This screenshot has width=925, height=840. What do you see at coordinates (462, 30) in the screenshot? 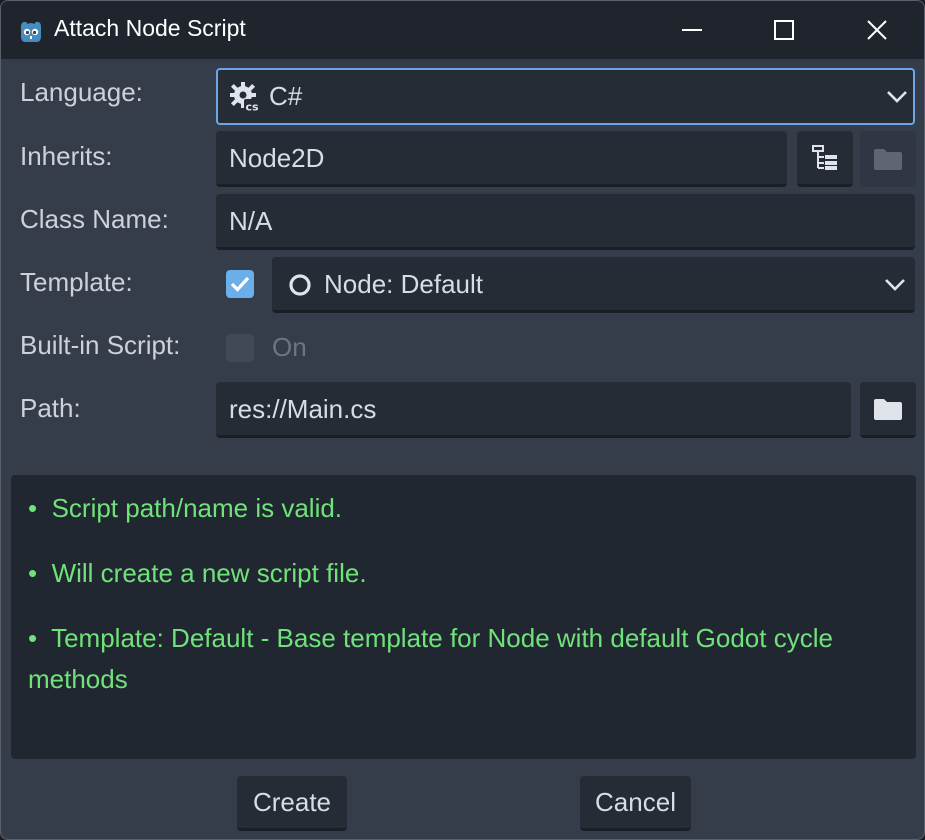
I see `title-bar: Attach Node Script` at bounding box center [462, 30].